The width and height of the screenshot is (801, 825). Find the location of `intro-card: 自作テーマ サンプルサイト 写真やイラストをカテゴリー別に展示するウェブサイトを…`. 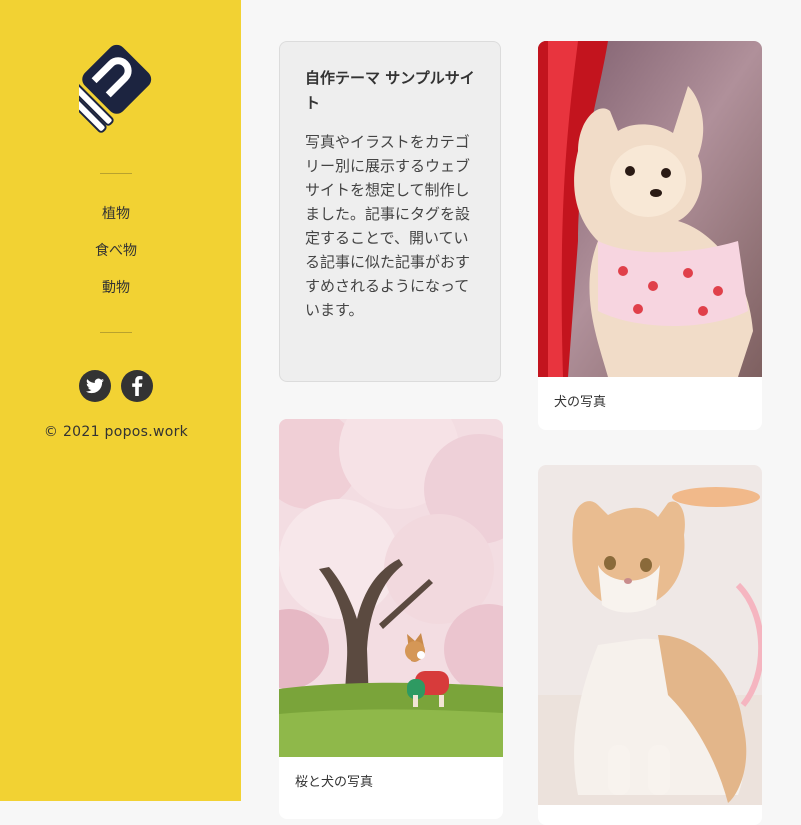

intro-card: 自作テーマ サンプルサイト 写真やイラストをカテゴリー別に展示するウェブサイトを… is located at coordinates (390, 211).